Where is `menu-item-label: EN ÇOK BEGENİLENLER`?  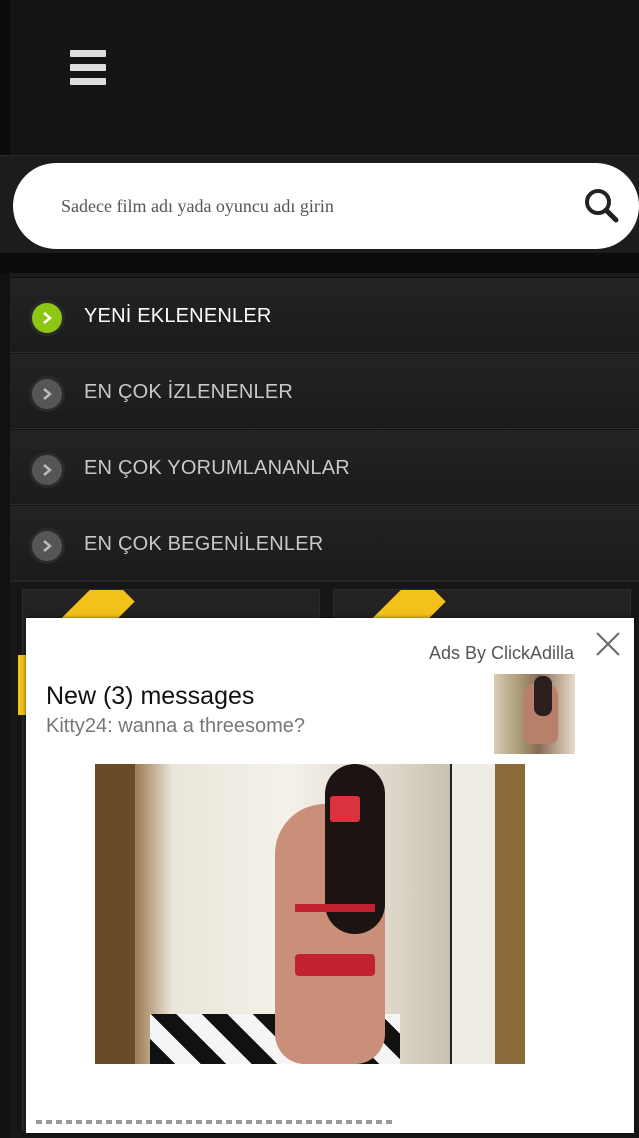 menu-item-label: EN ÇOK BEGENİLENLER is located at coordinates (204, 544).